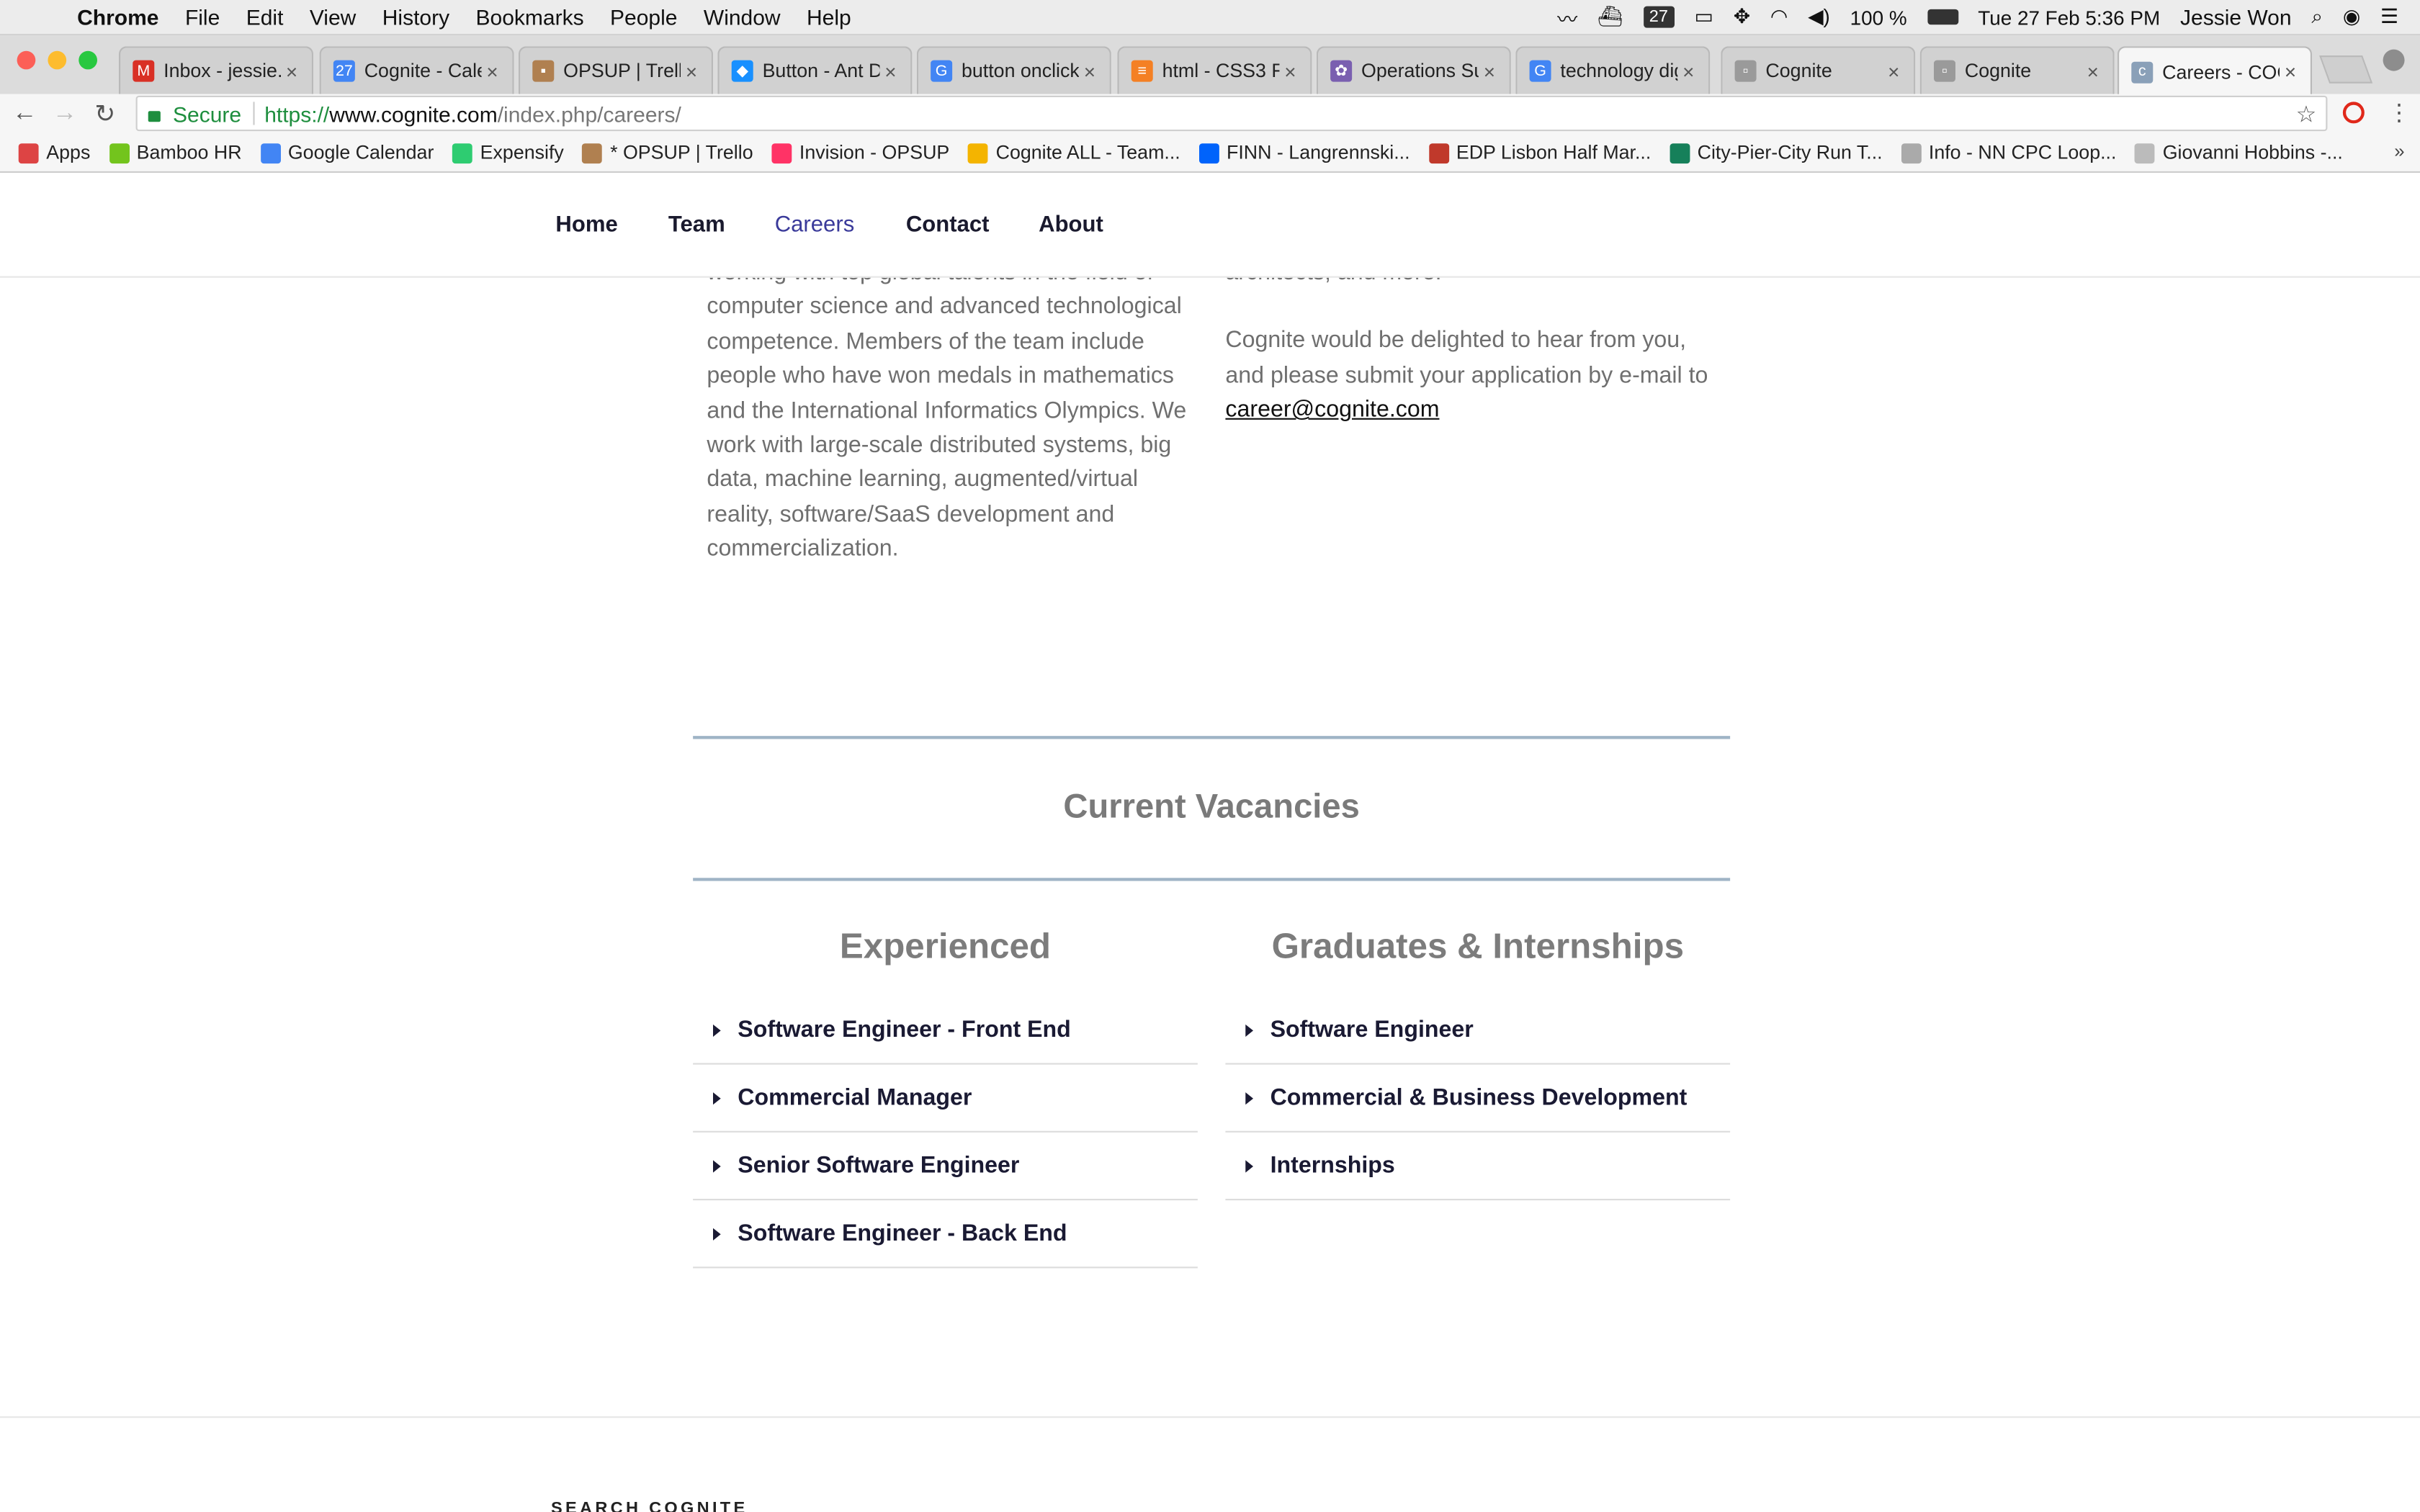  Describe the element at coordinates (1819, 16) in the screenshot. I see `volume-icon: ◀)` at that location.